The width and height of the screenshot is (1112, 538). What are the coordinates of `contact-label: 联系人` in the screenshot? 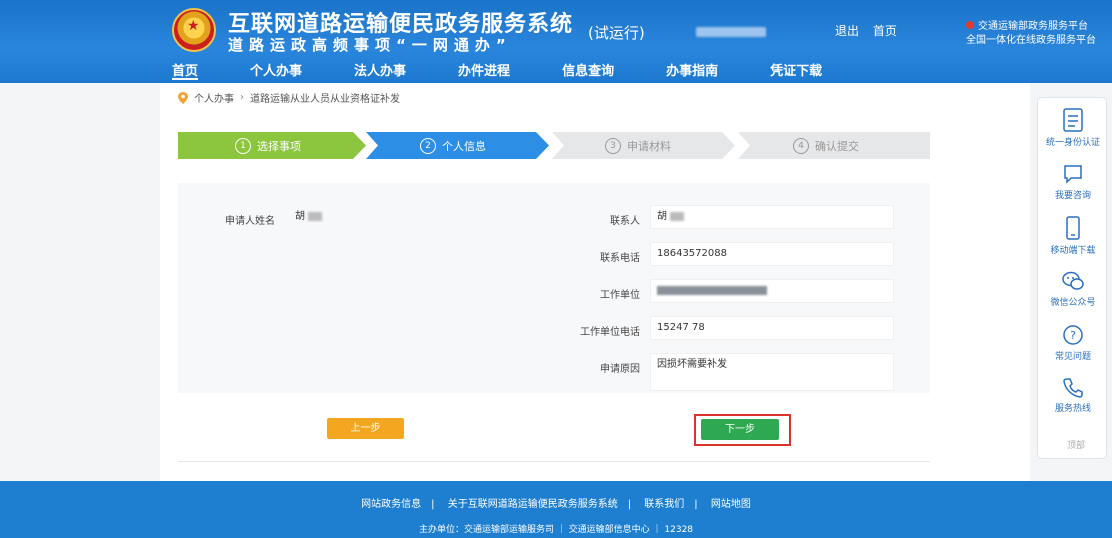 It's located at (625, 221).